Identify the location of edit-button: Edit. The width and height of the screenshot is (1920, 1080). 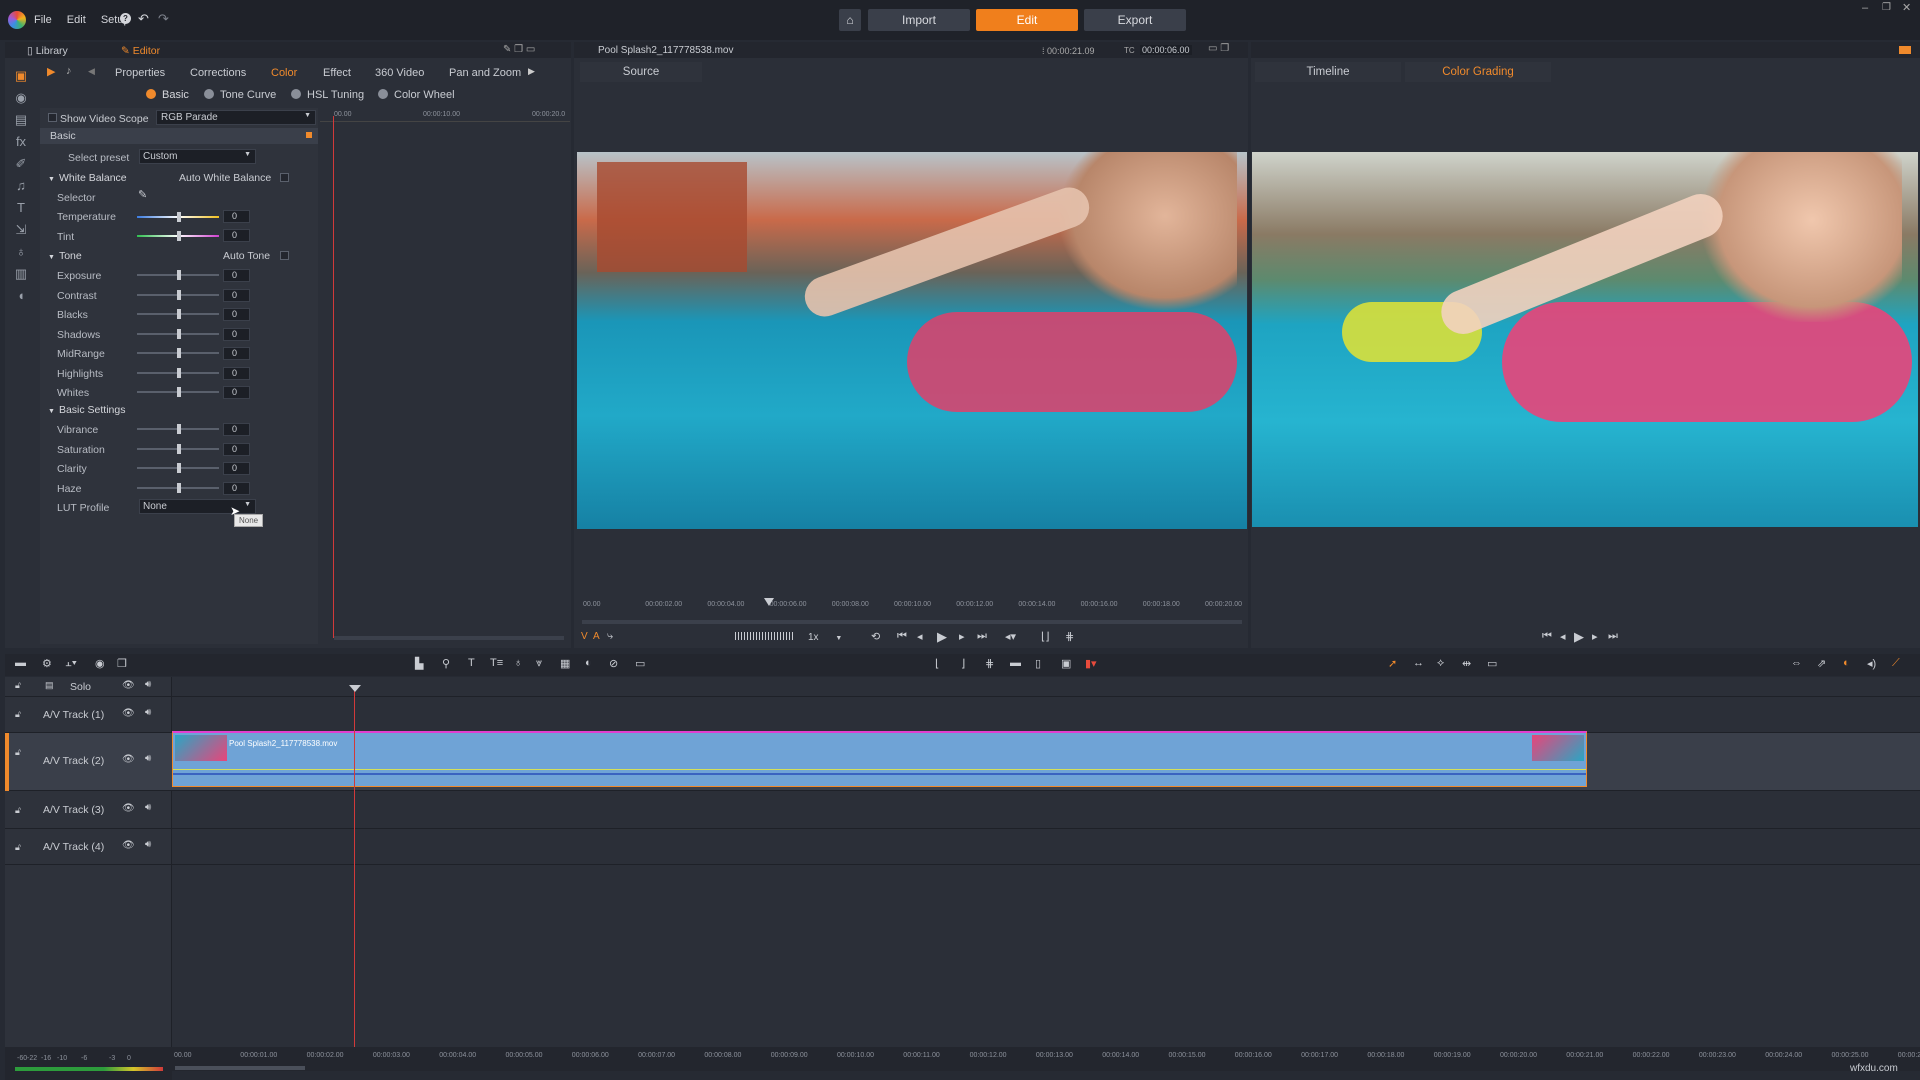
(1027, 20).